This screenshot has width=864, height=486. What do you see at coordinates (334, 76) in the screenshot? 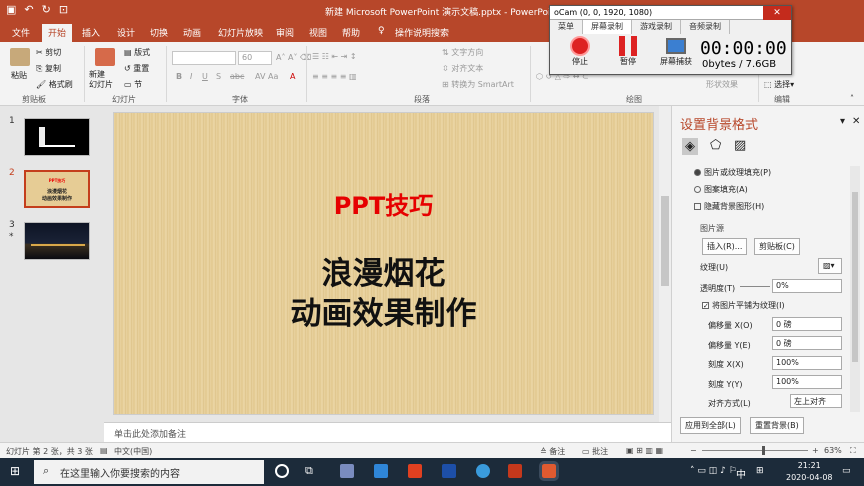
I see `align-icons: ≡ ≡ ≡ ≡ ▥` at bounding box center [334, 76].